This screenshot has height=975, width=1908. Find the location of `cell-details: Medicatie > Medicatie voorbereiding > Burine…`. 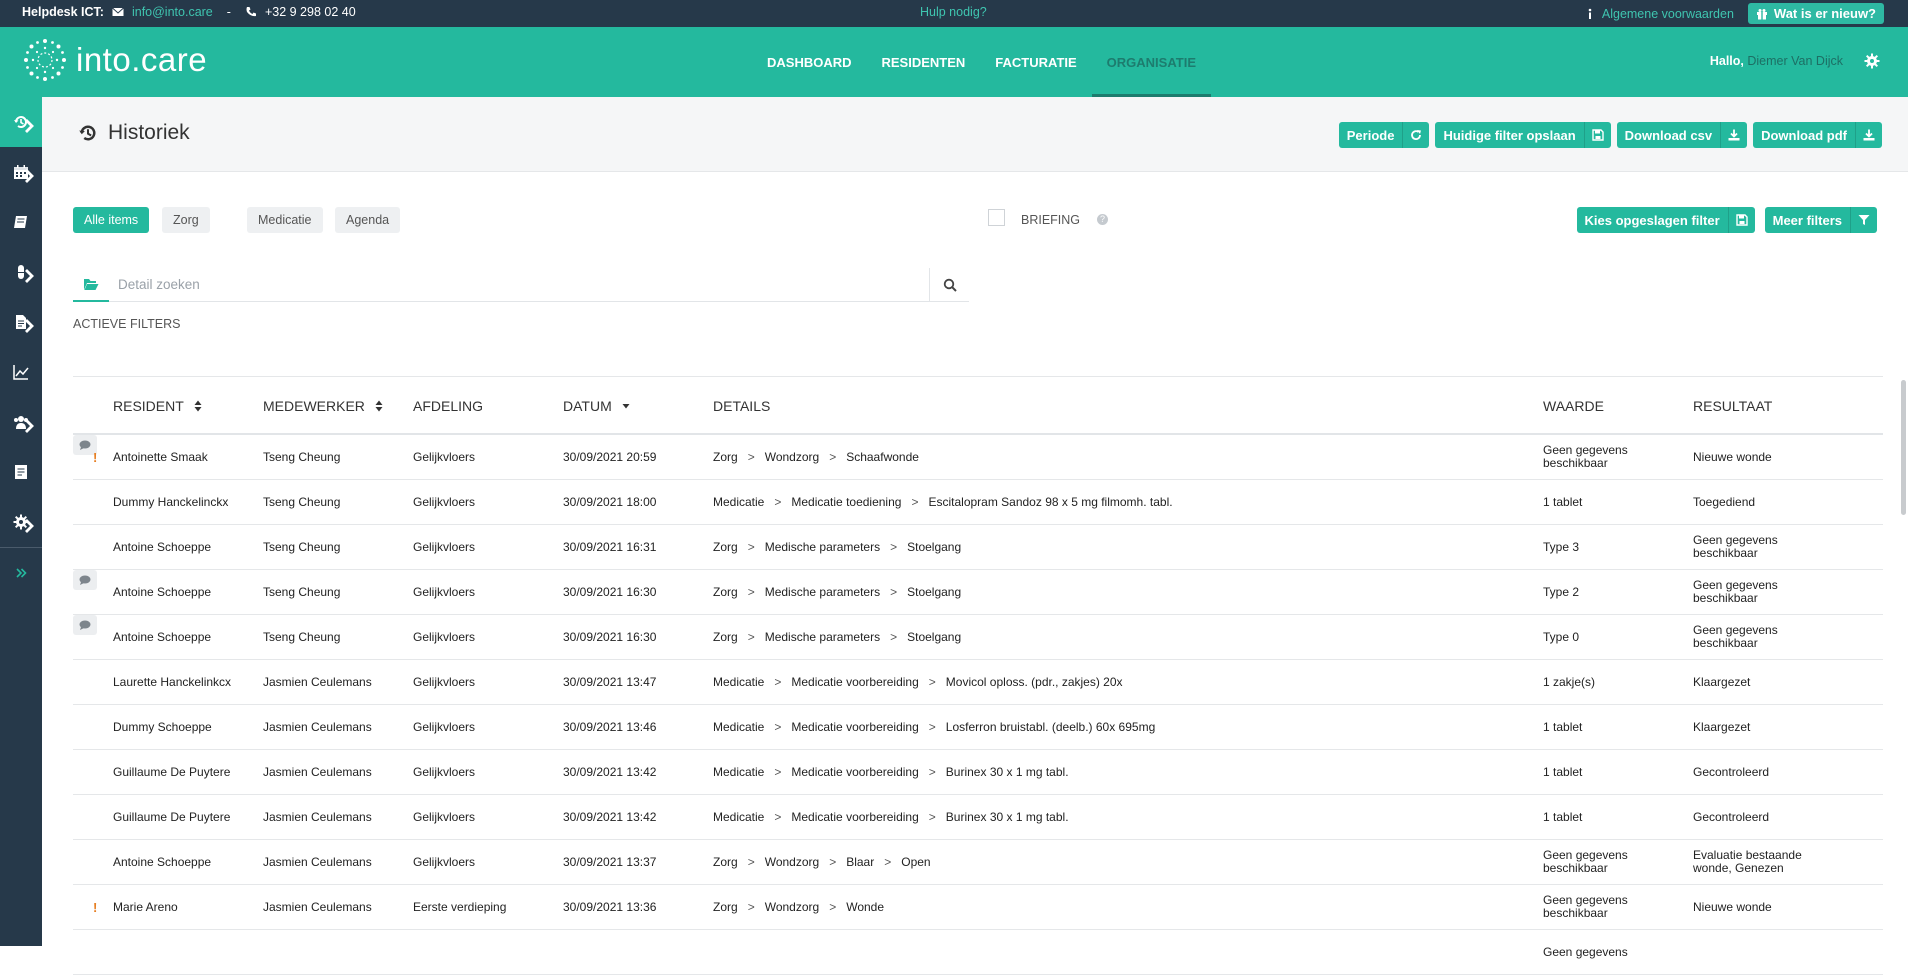

cell-details: Medicatie > Medicatie voorbereiding > Burine… is located at coordinates (891, 817).